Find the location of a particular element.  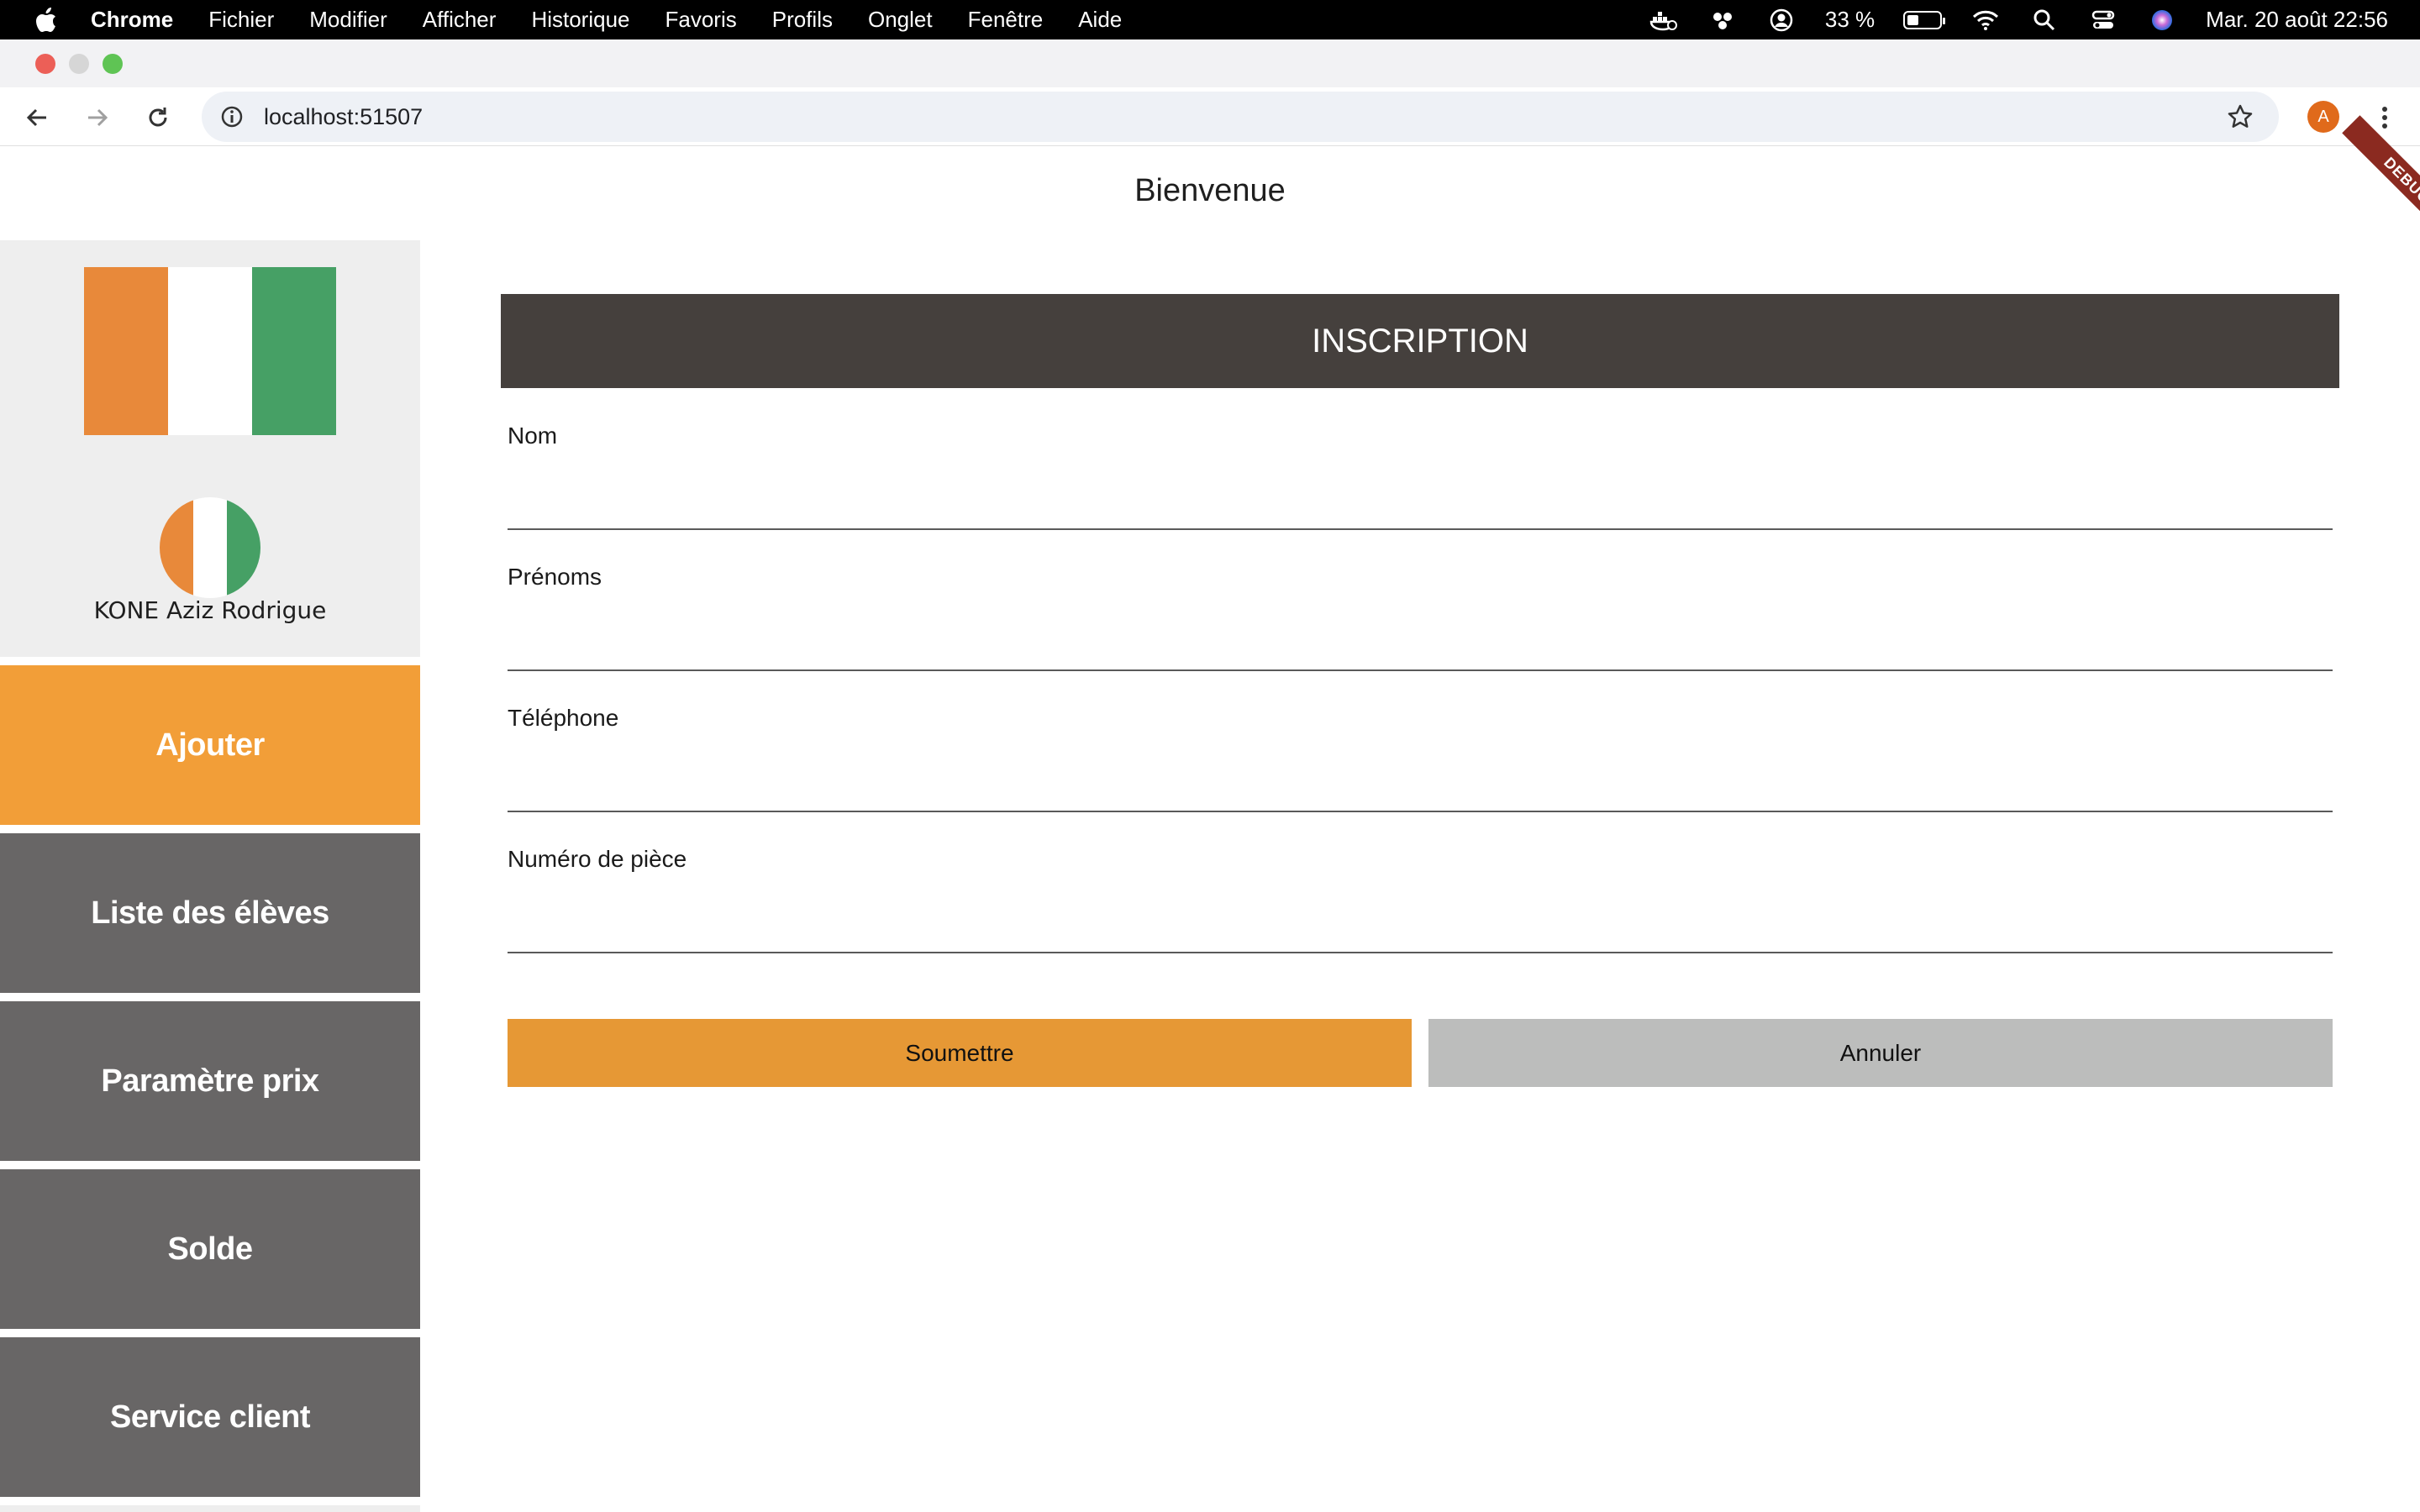

siri-icon is located at coordinates (2162, 20).